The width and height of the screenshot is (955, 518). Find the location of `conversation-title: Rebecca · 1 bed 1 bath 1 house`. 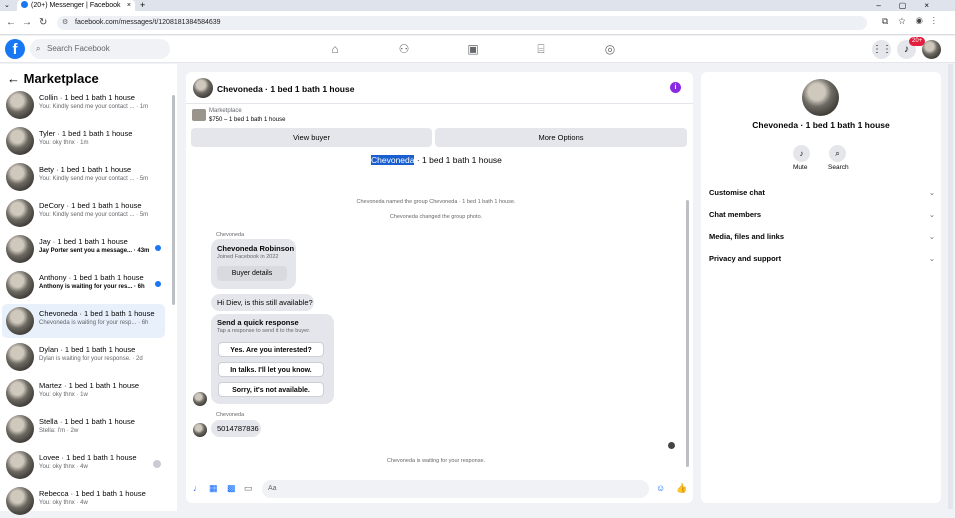

conversation-title: Rebecca · 1 bed 1 bath 1 house is located at coordinates (92, 493).